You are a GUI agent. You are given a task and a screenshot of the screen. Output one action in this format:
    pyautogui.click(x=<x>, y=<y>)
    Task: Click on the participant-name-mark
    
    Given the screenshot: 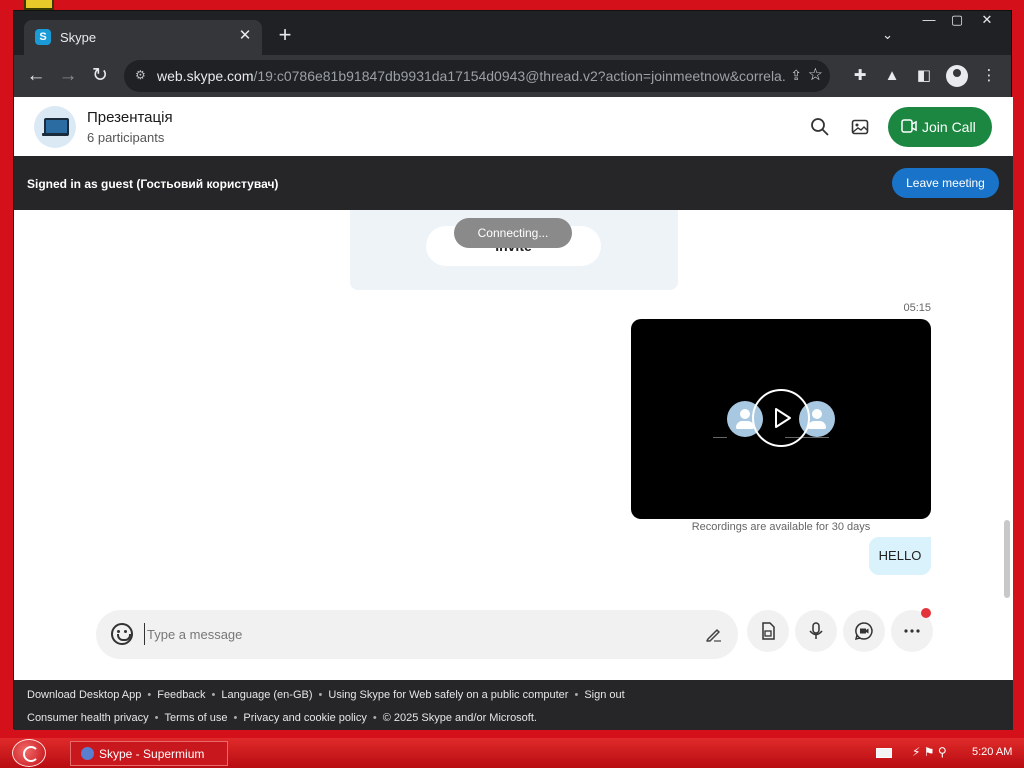 What is the action you would take?
    pyautogui.click(x=720, y=437)
    